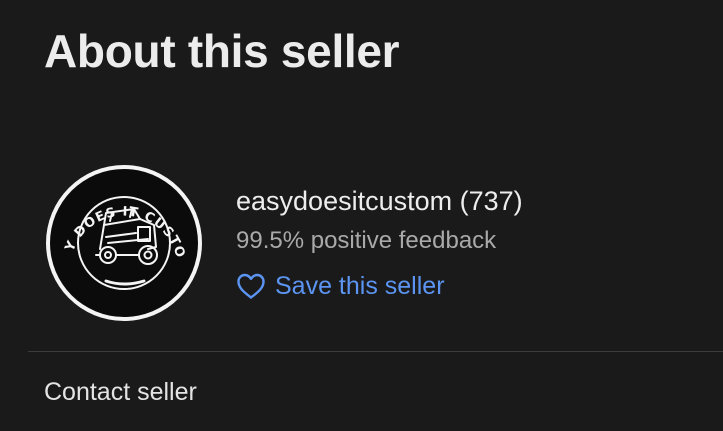 The height and width of the screenshot is (431, 723). Describe the element at coordinates (375, 351) in the screenshot. I see `divider` at that location.